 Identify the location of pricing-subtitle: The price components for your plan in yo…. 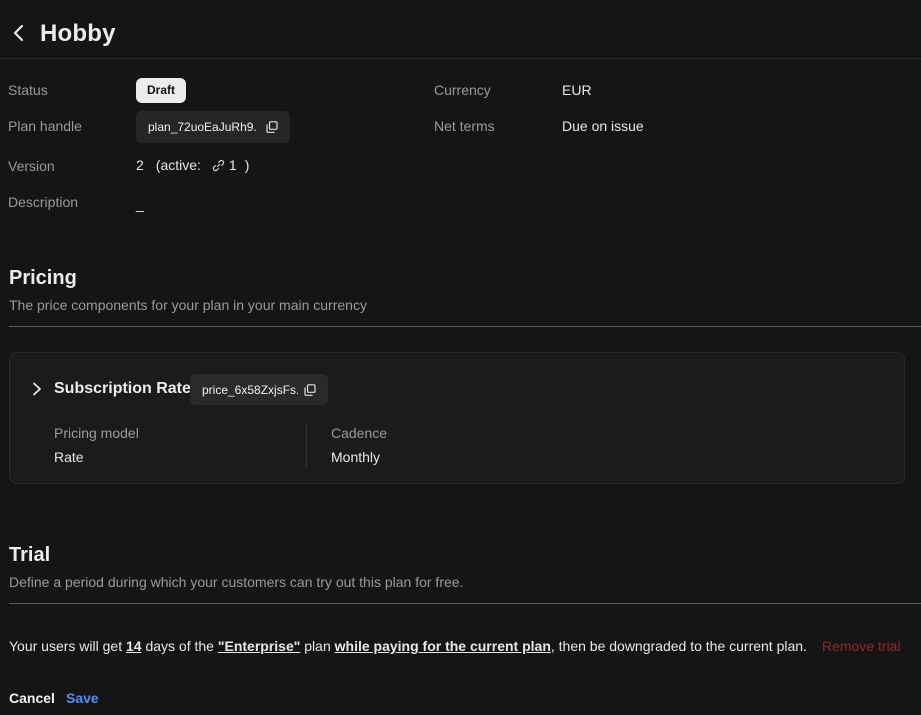
(188, 305).